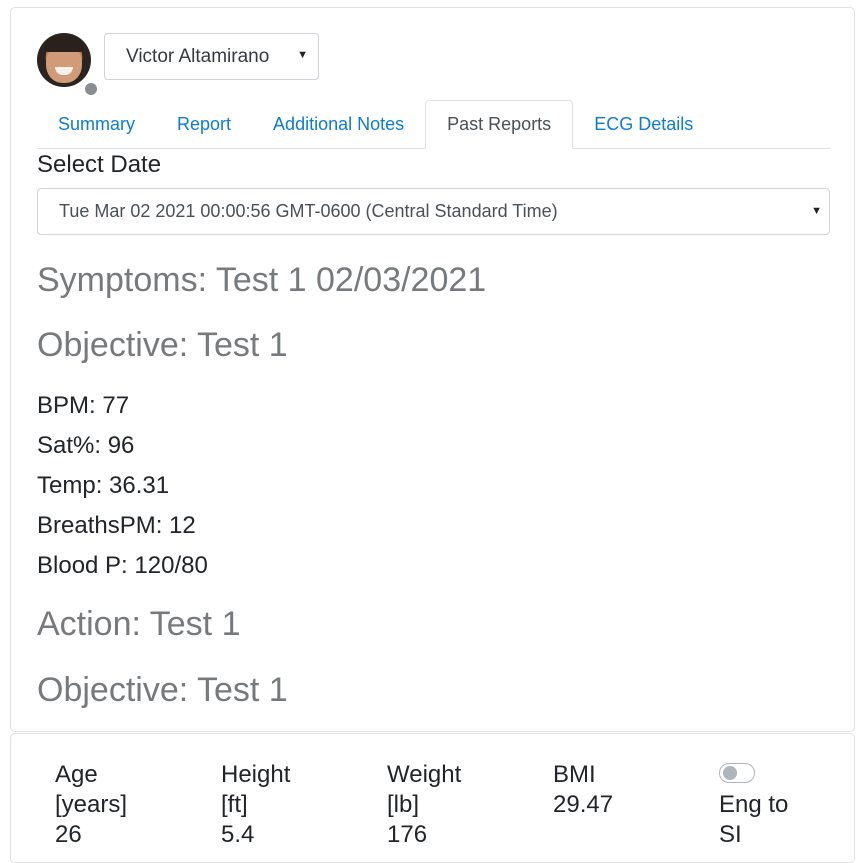  Describe the element at coordinates (139, 624) in the screenshot. I see `action-heading: Action: Test 1` at that location.